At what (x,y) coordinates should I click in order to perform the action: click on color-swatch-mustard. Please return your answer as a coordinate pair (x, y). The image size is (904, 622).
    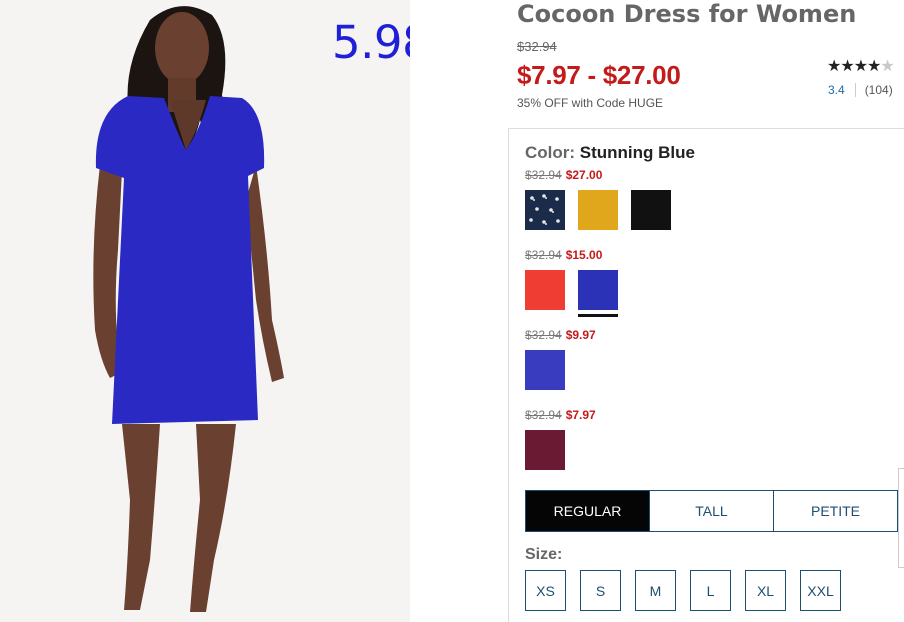
    Looking at the image, I should click on (598, 210).